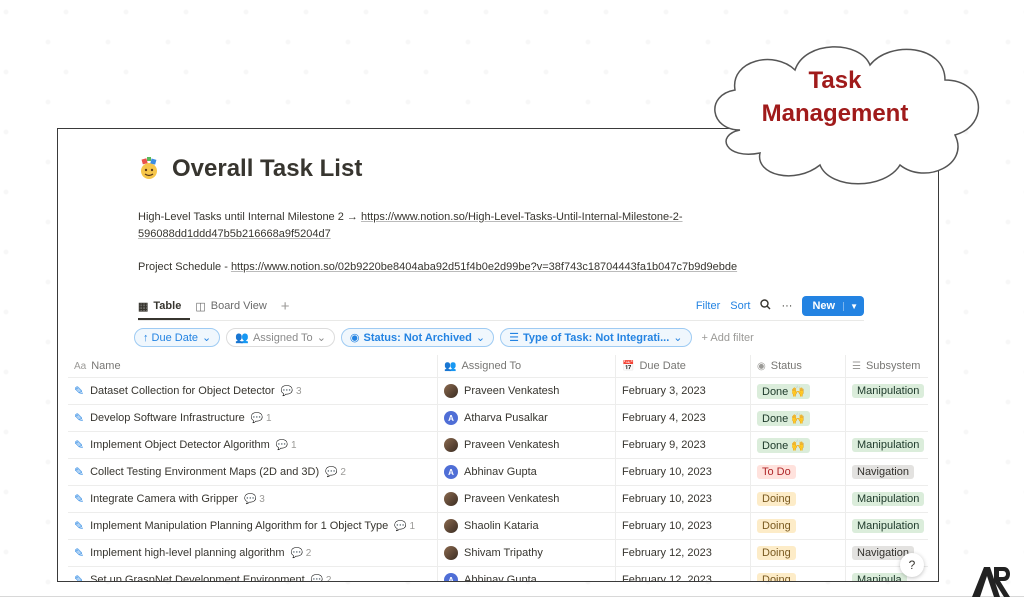 Image resolution: width=1024 pixels, height=604 pixels. I want to click on new-button: New ▼, so click(833, 306).